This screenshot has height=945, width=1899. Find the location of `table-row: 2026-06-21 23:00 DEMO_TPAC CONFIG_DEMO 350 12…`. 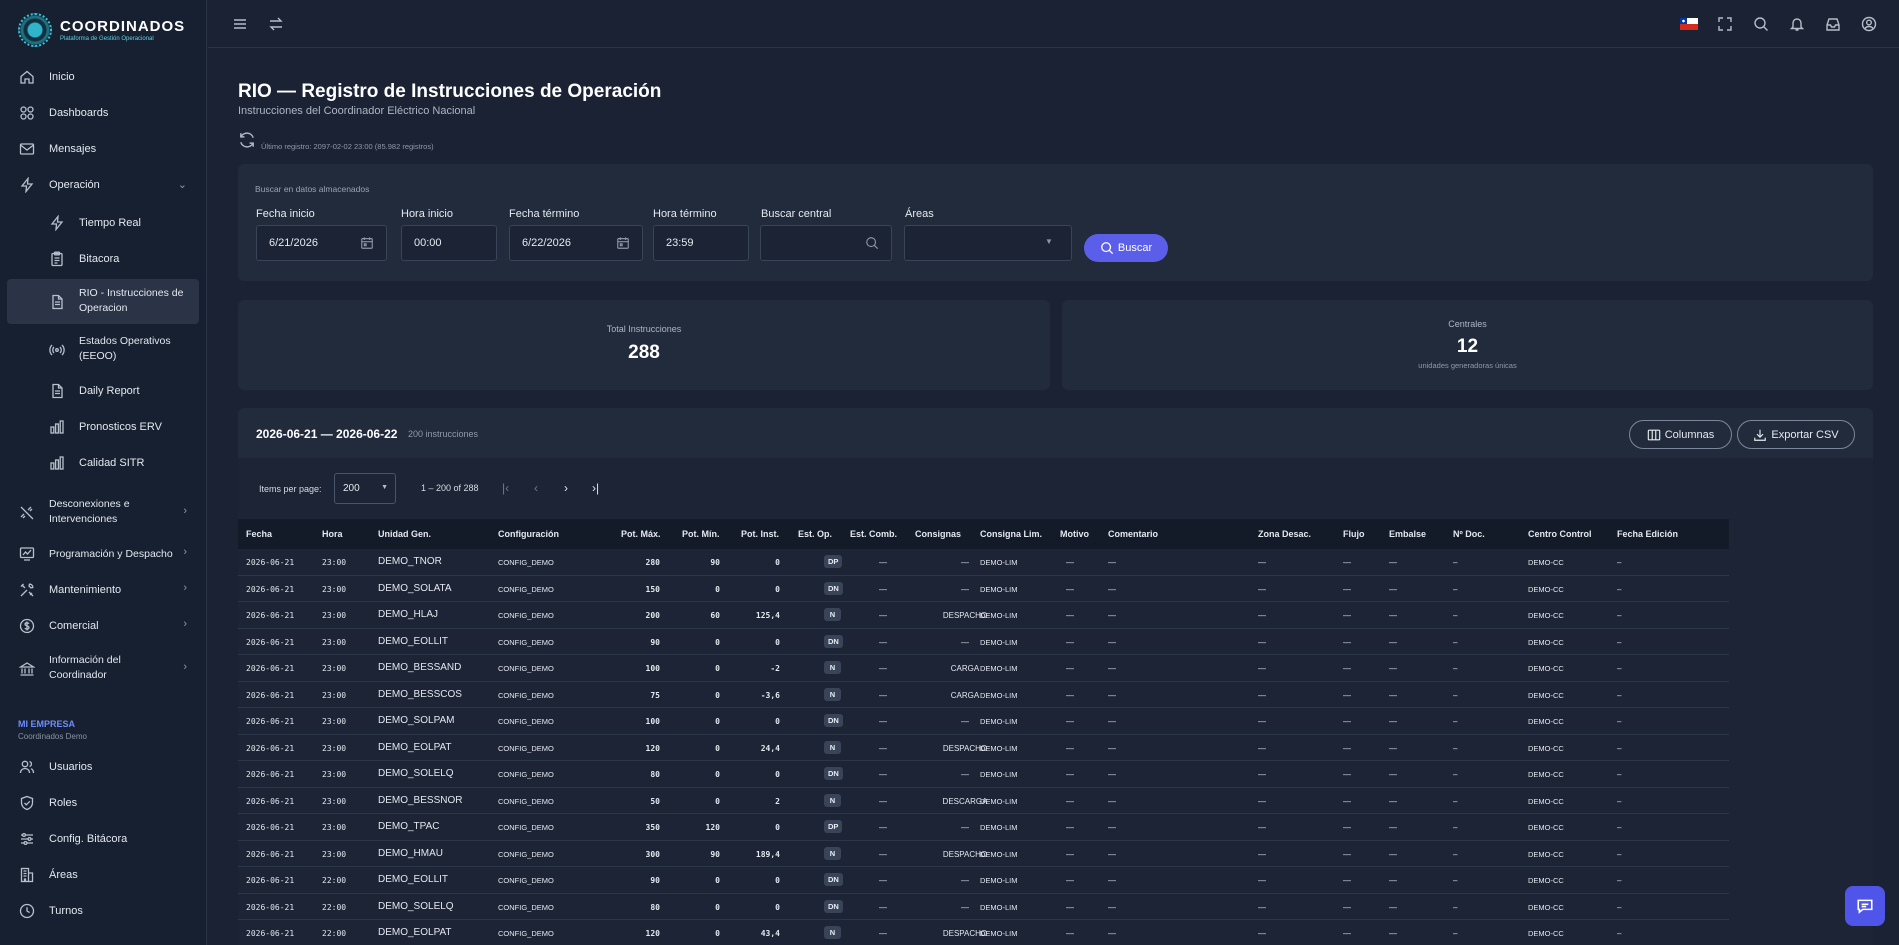

table-row: 2026-06-21 23:00 DEMO_TPAC CONFIG_DEMO 350 12… is located at coordinates (983, 827).